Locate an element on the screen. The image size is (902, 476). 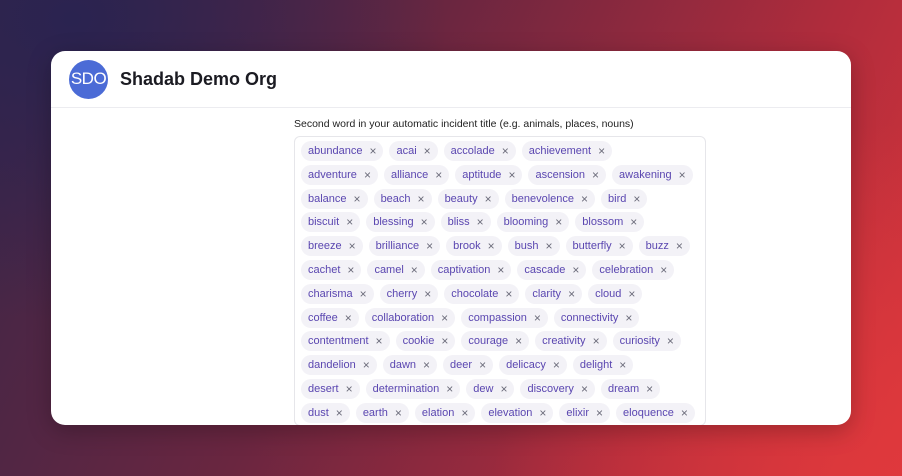
word-chip: beauty × is located at coordinates (468, 198).